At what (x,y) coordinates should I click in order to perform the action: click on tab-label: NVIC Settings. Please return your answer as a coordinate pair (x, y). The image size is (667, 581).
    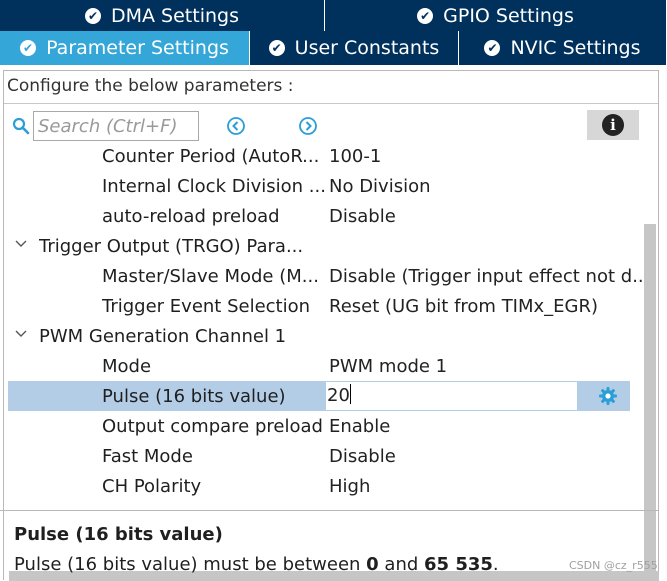
    Looking at the image, I should click on (575, 48).